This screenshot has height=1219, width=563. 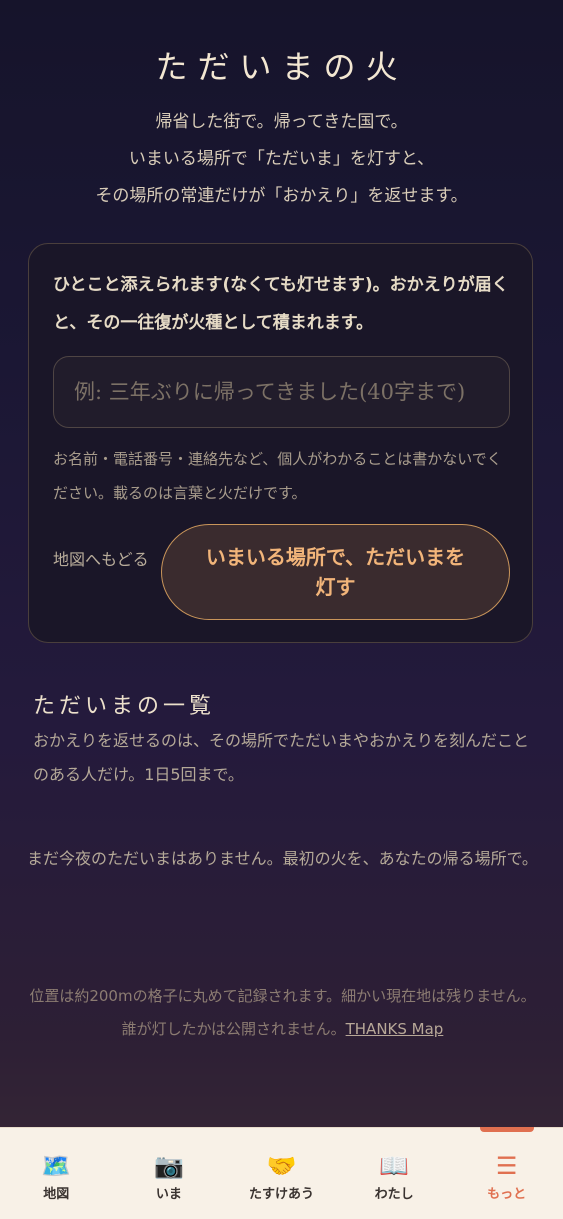 I want to click on open-book-icon: 📖, so click(x=394, y=1166).